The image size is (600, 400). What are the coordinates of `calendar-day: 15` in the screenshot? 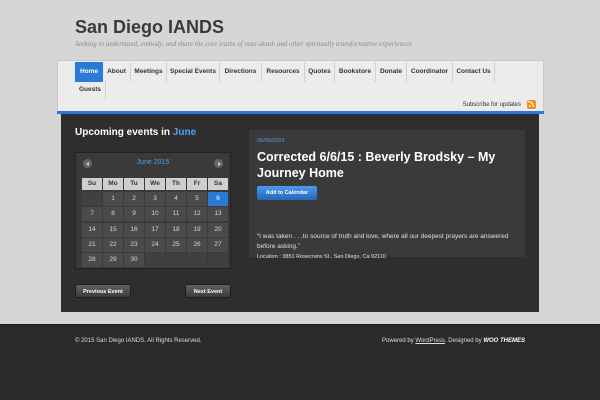 It's located at (113, 229).